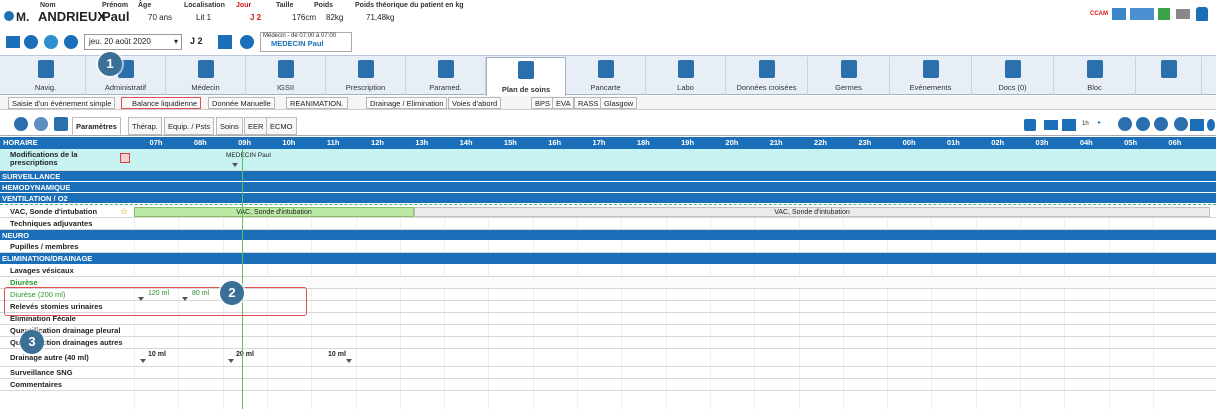 The height and width of the screenshot is (409, 1216). I want to click on zoom-in-icon, so click(1125, 124).